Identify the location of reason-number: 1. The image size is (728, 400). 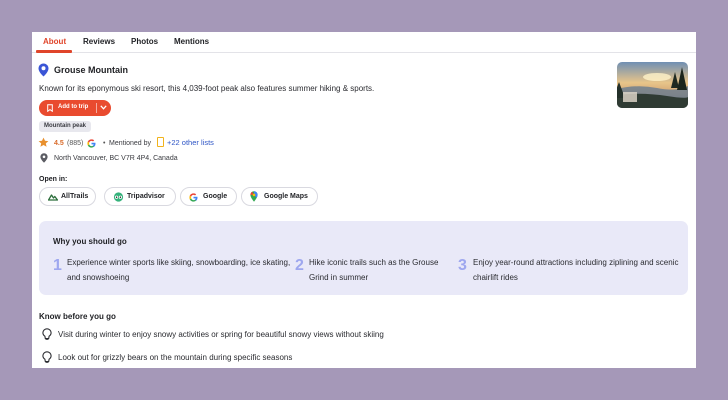
(57, 265).